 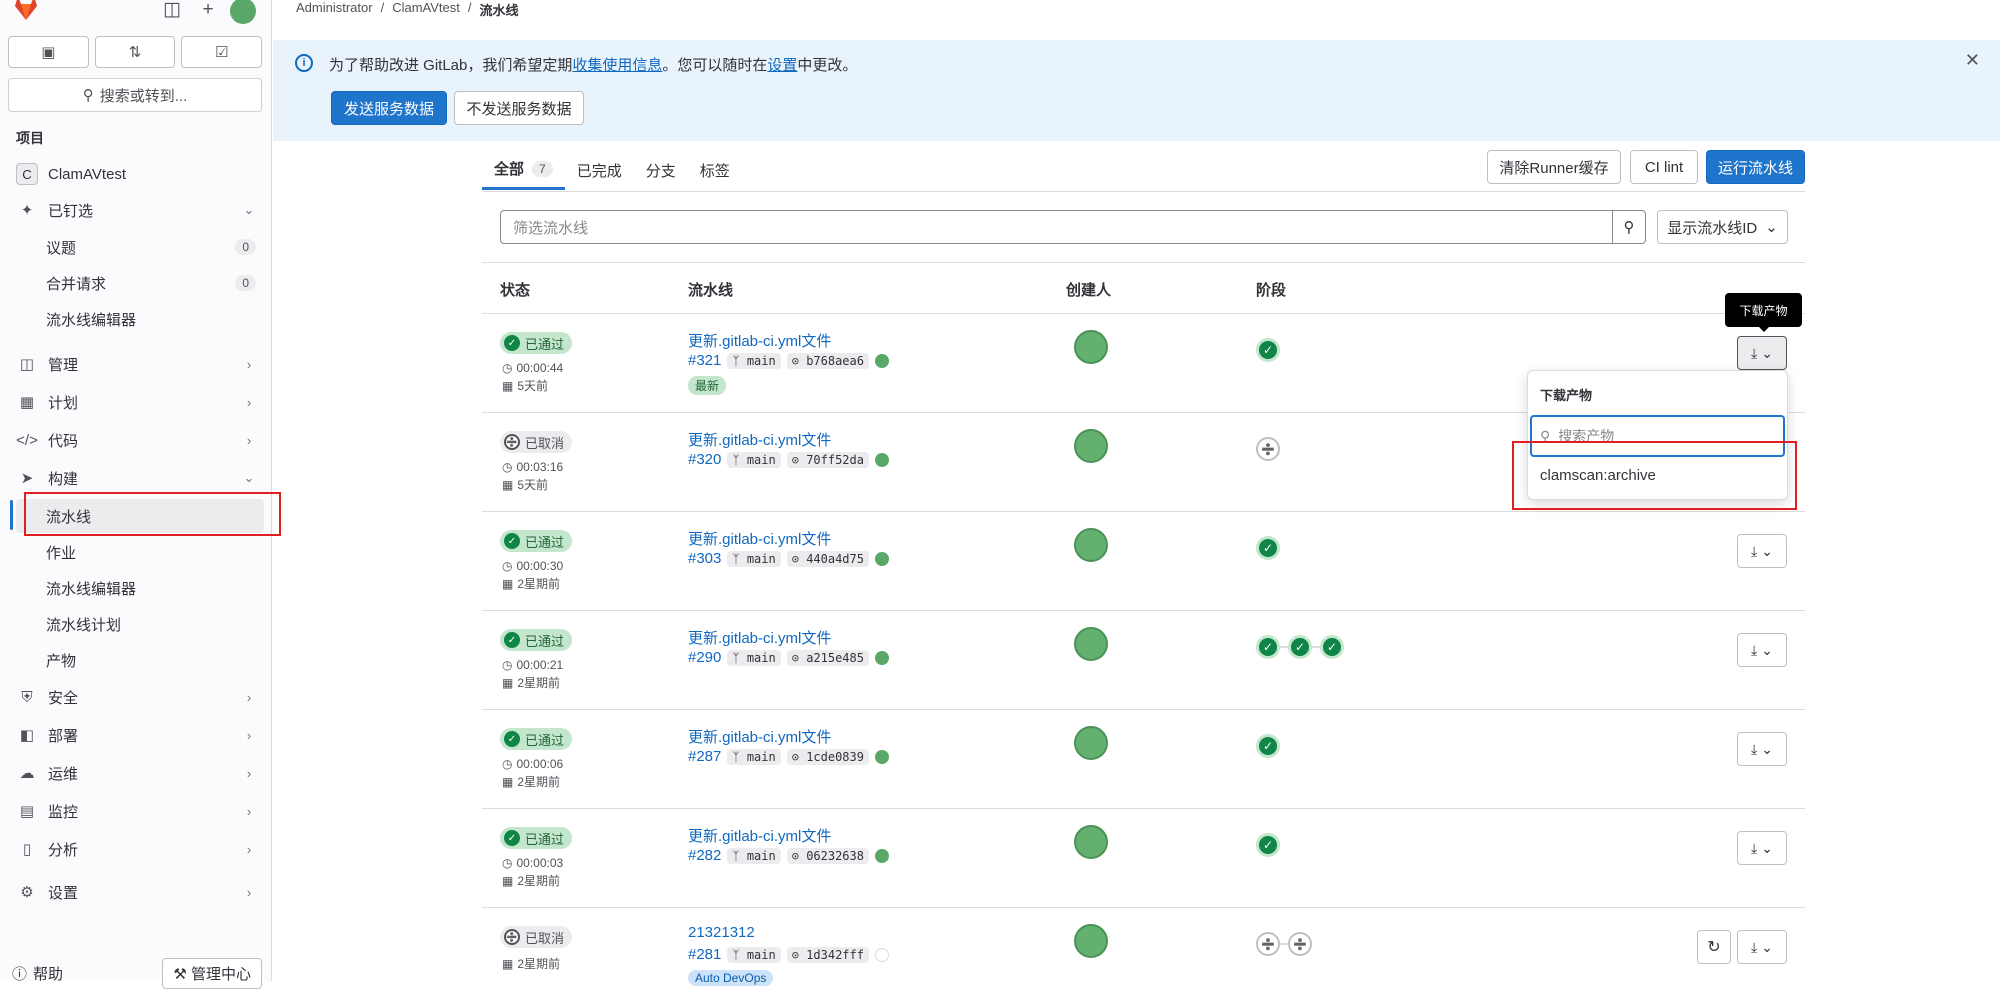 What do you see at coordinates (721, 932) in the screenshot?
I see `pipeline-title-link: 21321312` at bounding box center [721, 932].